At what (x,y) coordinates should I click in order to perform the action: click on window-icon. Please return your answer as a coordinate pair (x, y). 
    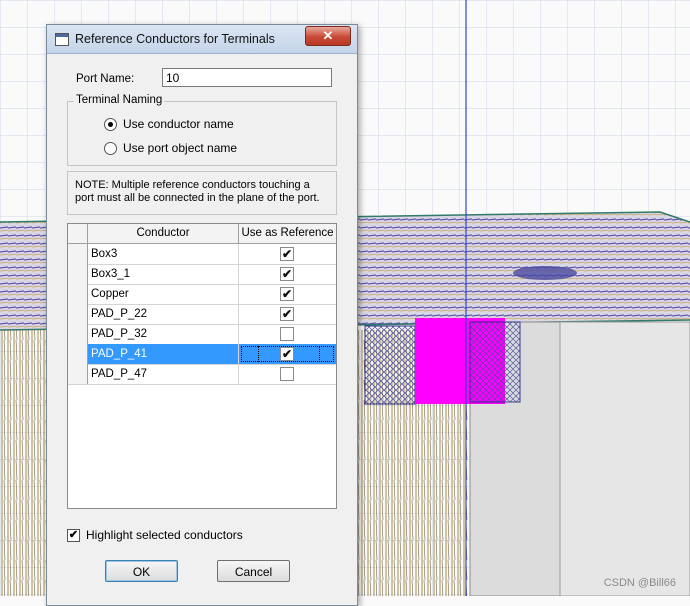
    Looking at the image, I should click on (62, 39).